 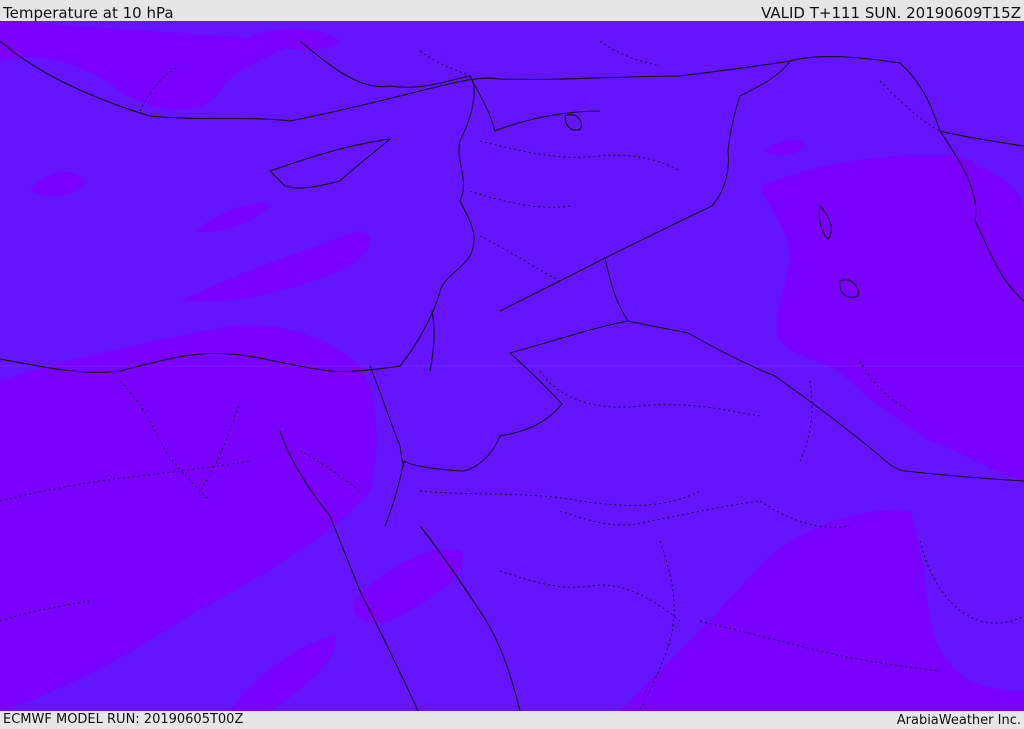 I want to click on band-east-iraq, so click(x=892, y=317).